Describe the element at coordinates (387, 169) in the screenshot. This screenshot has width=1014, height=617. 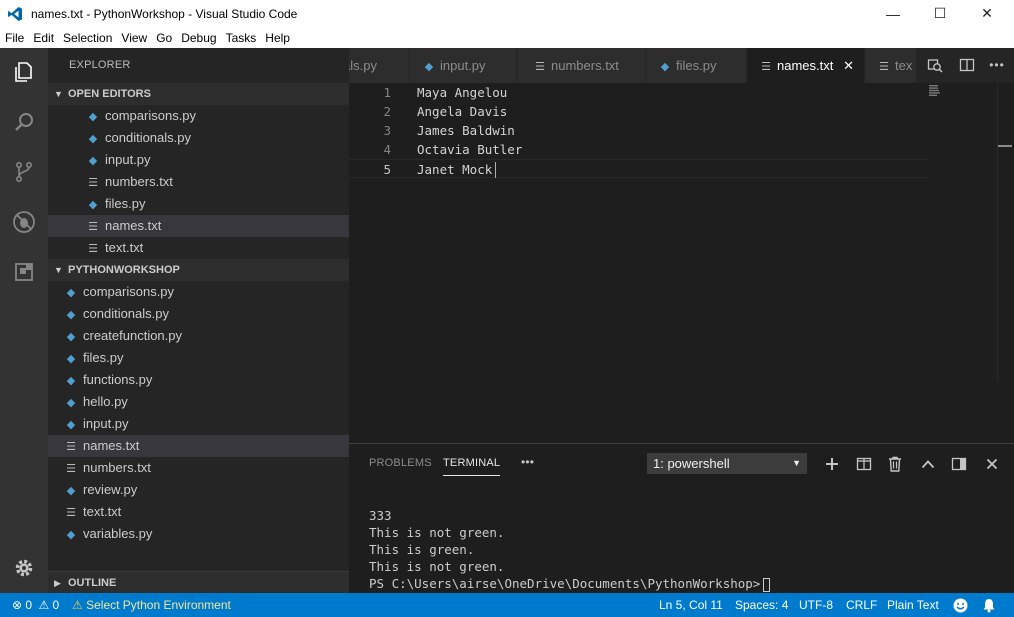
I see `line-number: 5` at that location.